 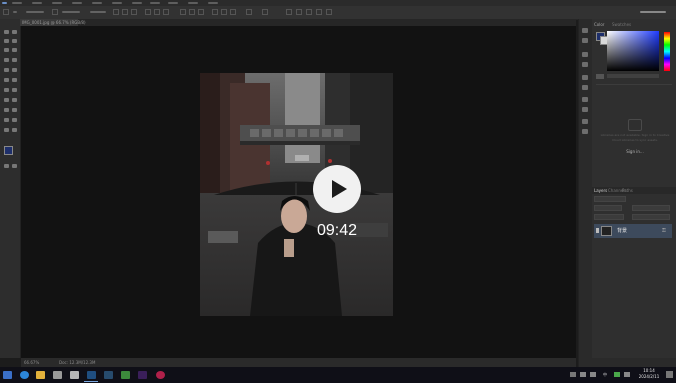 I want to click on 3d-rotate-icon, so click(x=289, y=12).